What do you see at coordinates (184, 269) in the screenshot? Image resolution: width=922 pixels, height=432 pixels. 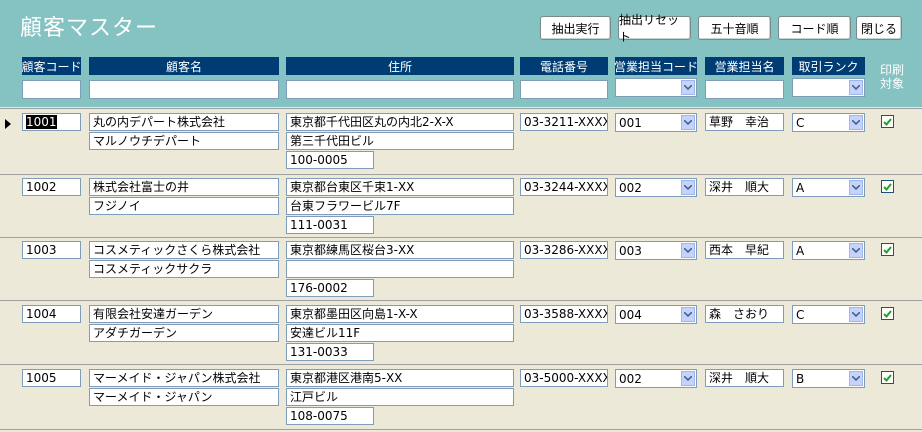 I see `kana-field: コスメティックサクラ` at bounding box center [184, 269].